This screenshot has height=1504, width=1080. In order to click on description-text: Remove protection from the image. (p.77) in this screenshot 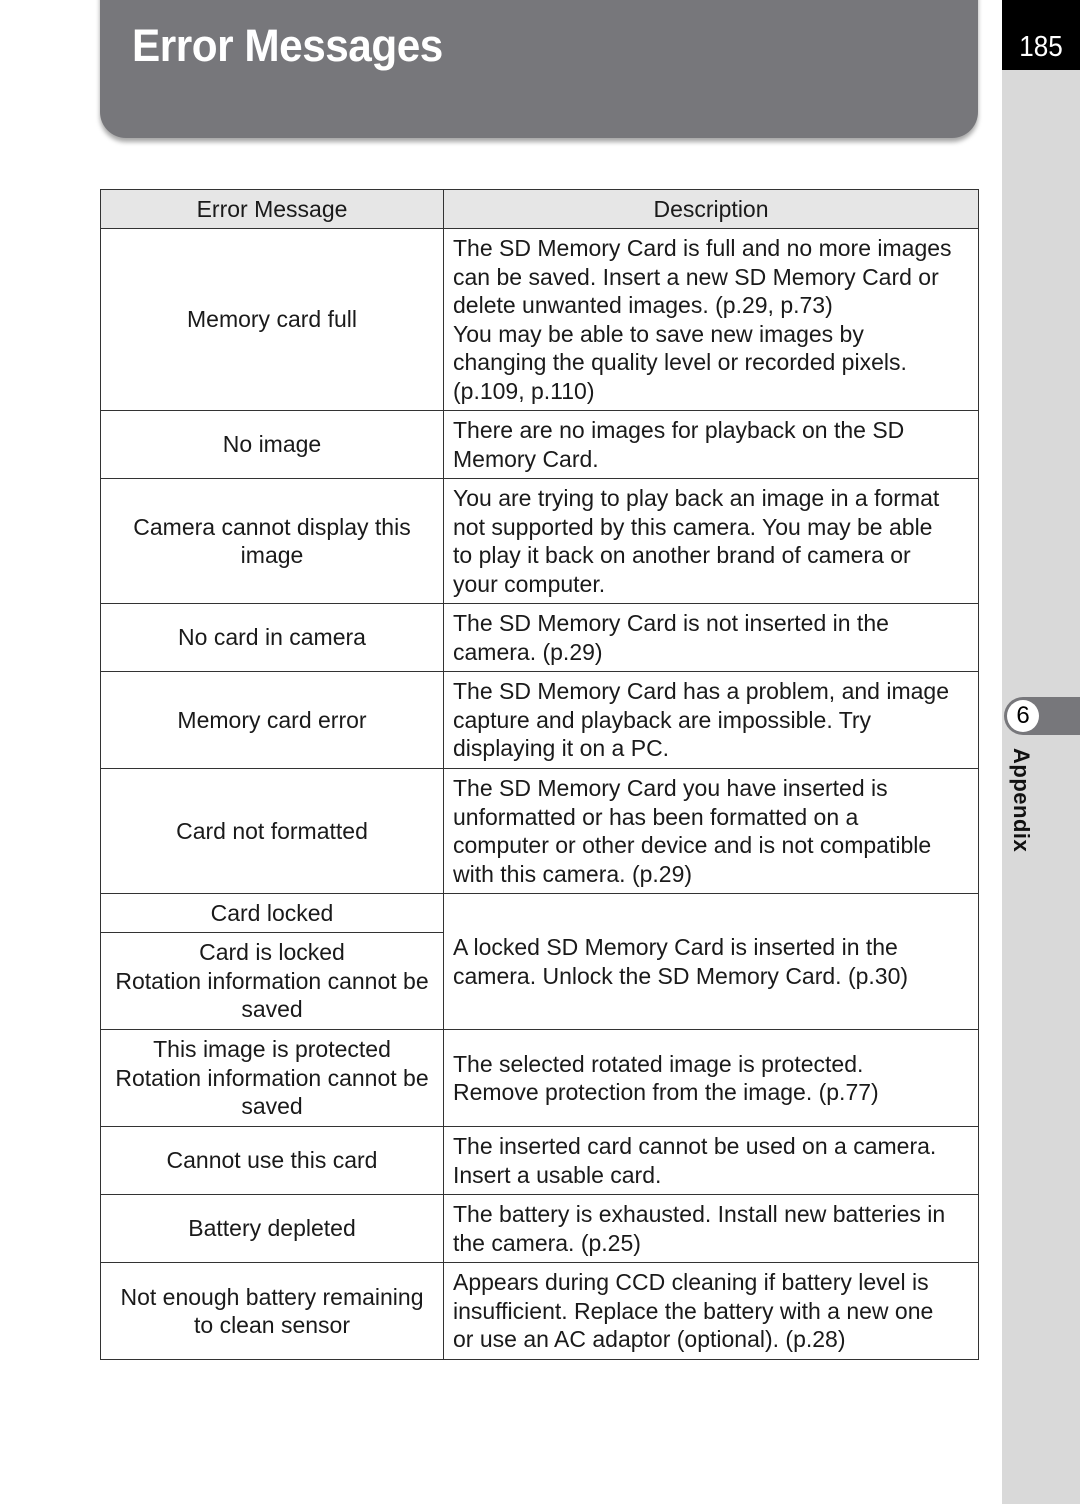, I will do `click(666, 1092)`.